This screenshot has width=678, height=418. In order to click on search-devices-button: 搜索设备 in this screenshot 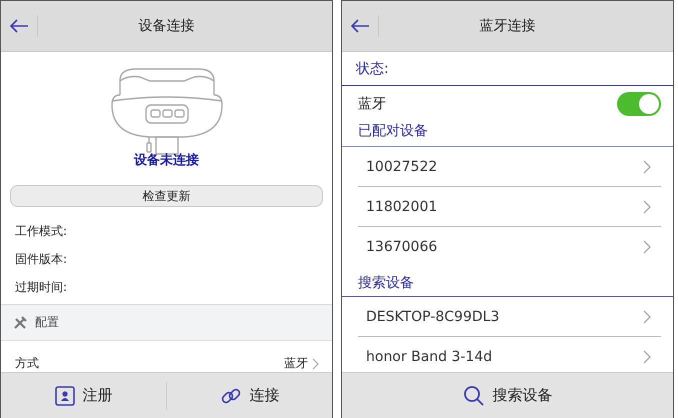, I will do `click(507, 395)`.